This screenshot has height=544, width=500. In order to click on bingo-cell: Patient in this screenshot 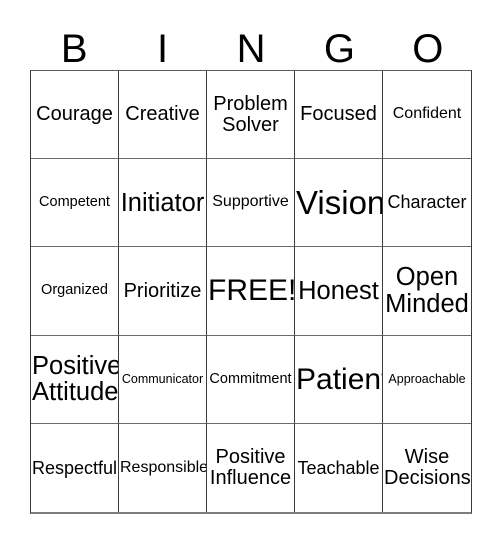, I will do `click(339, 379)`.